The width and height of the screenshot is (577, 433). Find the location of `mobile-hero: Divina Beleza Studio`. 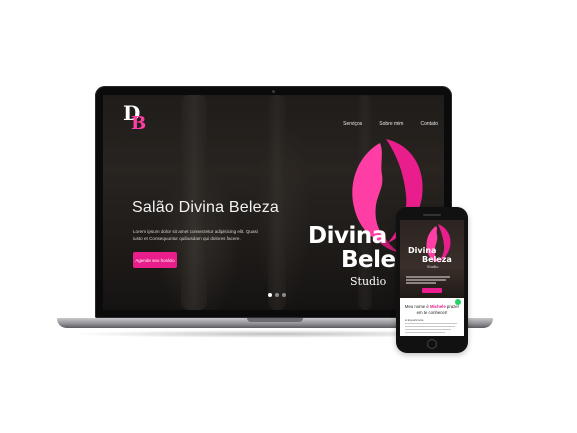

mobile-hero: Divina Beleza Studio is located at coordinates (432, 259).